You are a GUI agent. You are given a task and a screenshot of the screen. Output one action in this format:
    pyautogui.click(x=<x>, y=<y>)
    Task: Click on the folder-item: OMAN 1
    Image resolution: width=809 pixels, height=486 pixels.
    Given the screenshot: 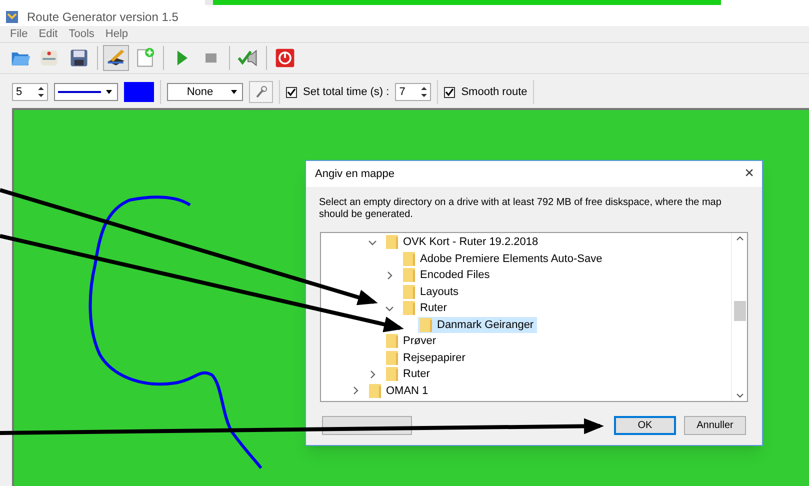 What is the action you would take?
    pyautogui.click(x=399, y=390)
    